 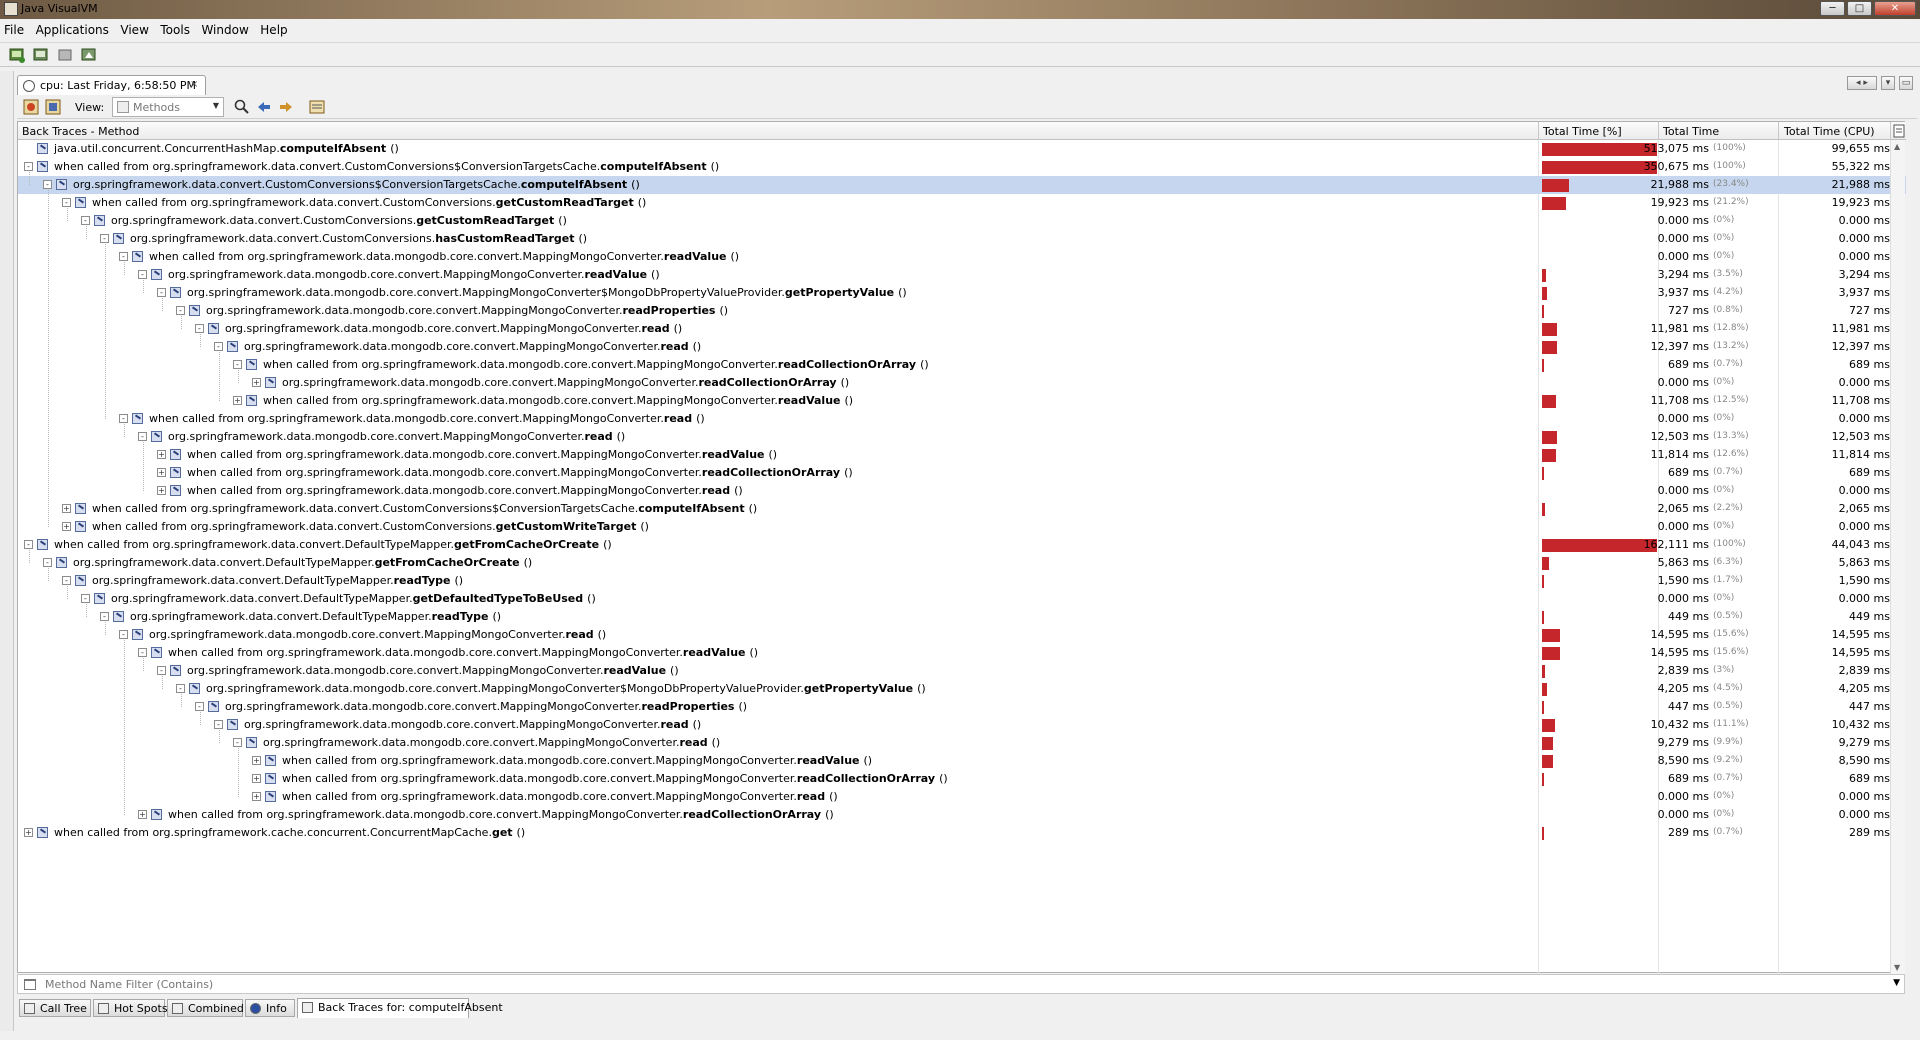 I want to click on maximize-button: □, so click(x=1859, y=8).